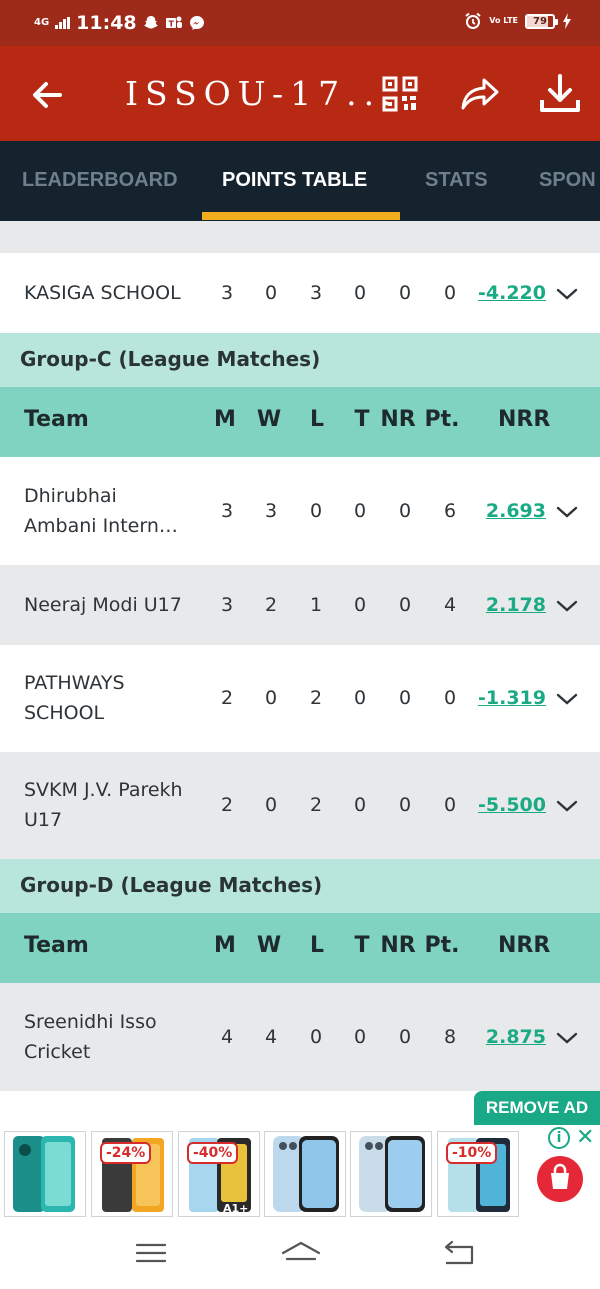 The image size is (600, 1289). What do you see at coordinates (300, 698) in the screenshot?
I see `table-row: PATHWAYS SCHOOL 2 0 2 0 0 0 -1.319` at bounding box center [300, 698].